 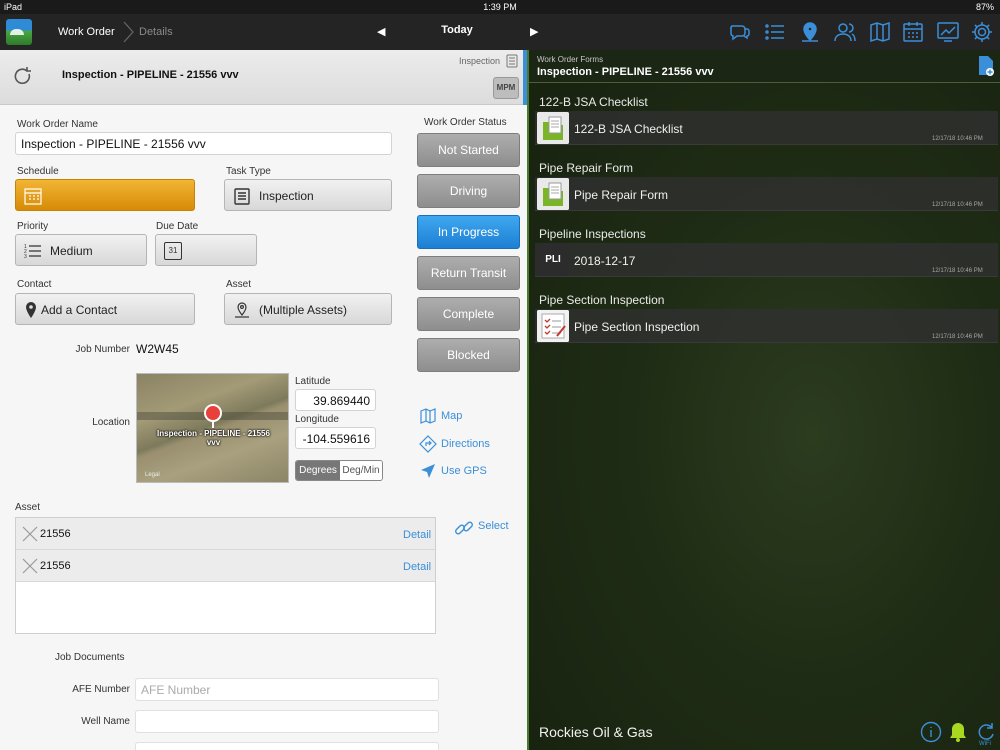 What do you see at coordinates (105, 195) in the screenshot?
I see `schedule-button` at bounding box center [105, 195].